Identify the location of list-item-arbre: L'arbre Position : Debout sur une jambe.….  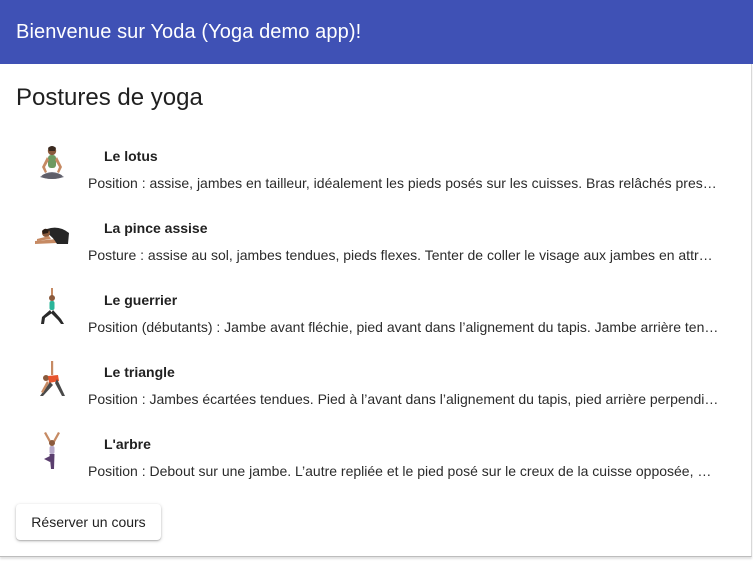
(376, 460).